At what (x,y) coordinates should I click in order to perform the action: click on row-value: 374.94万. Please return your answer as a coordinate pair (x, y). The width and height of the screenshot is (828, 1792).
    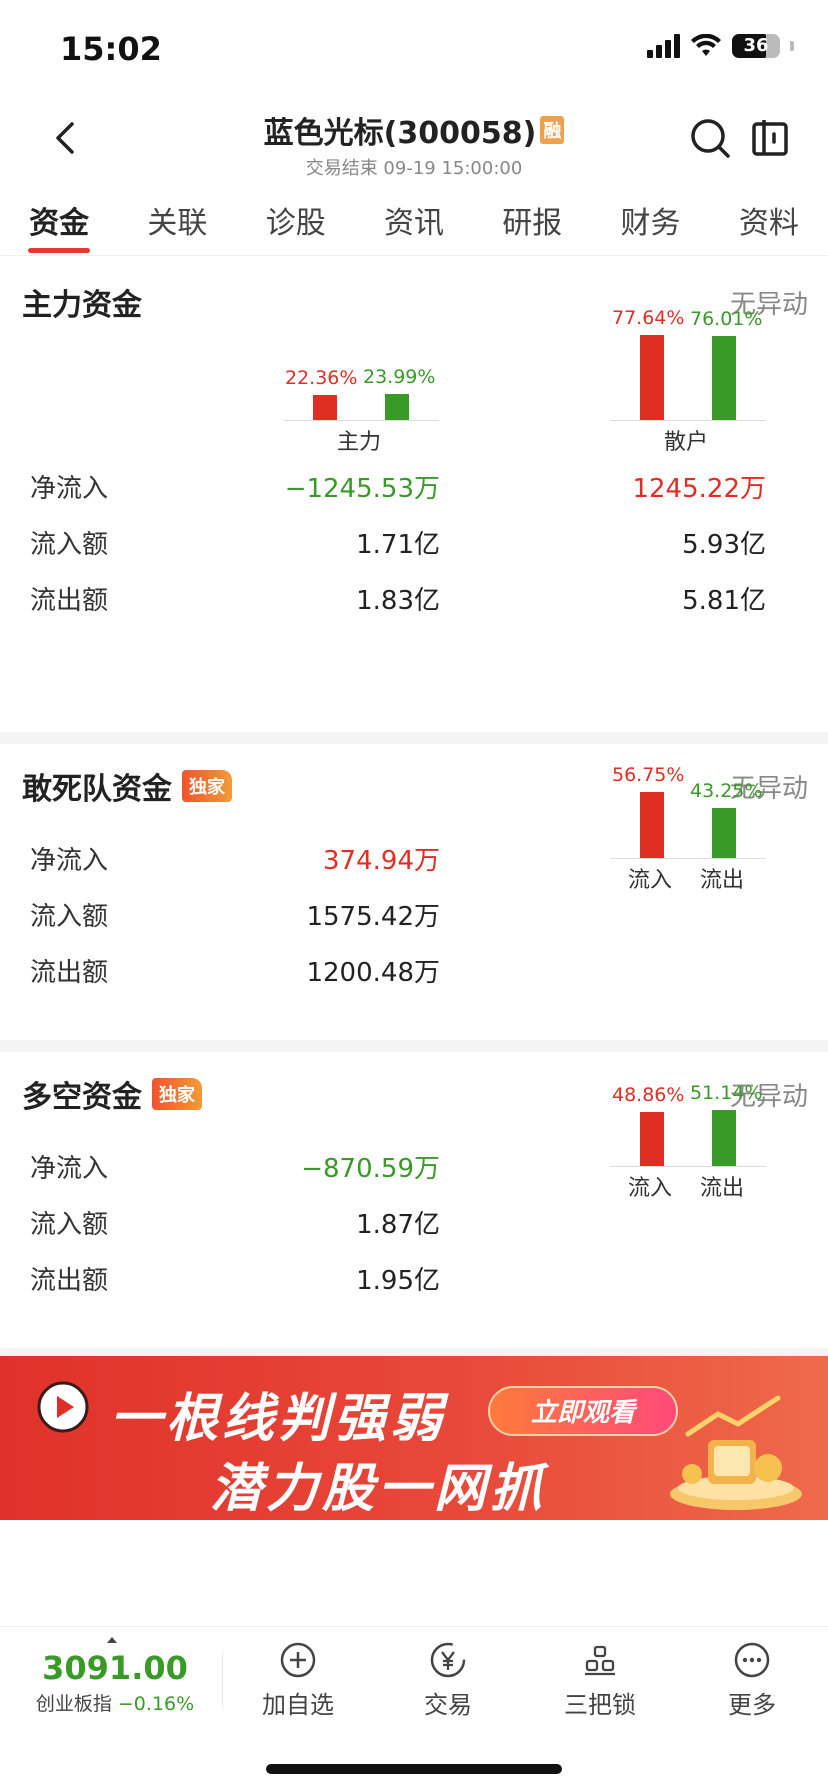
    Looking at the image, I should click on (381, 861).